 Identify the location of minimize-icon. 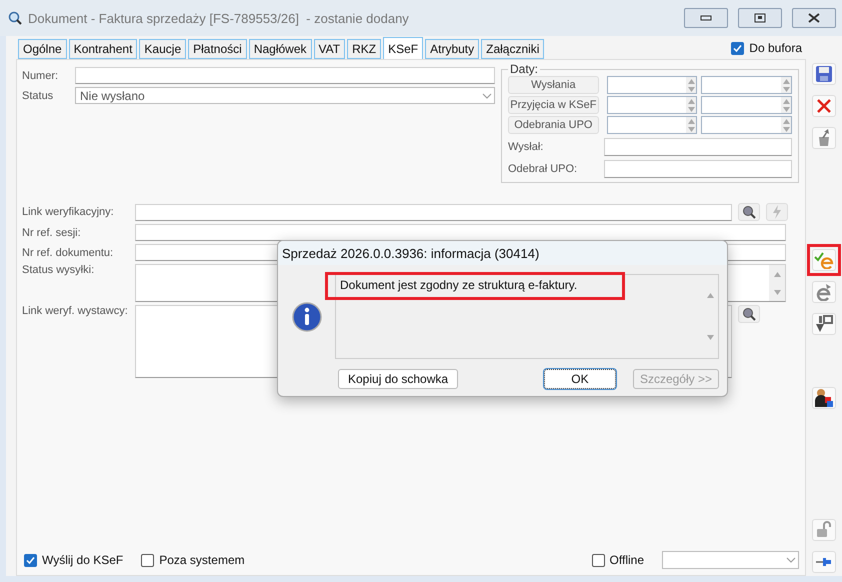
(706, 18).